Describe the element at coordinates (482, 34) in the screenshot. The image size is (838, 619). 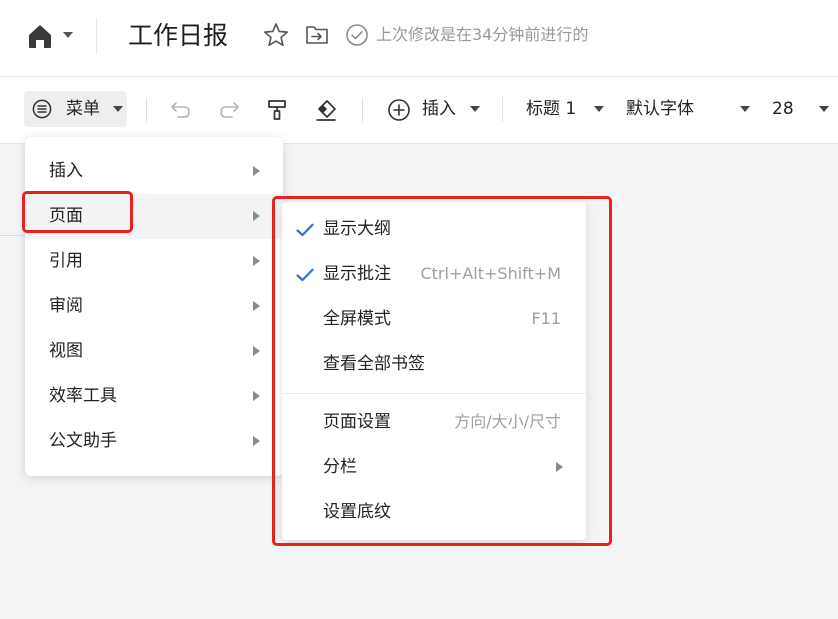
I see `last-modified-status: 上次修改是在34分钟前进行的` at that location.